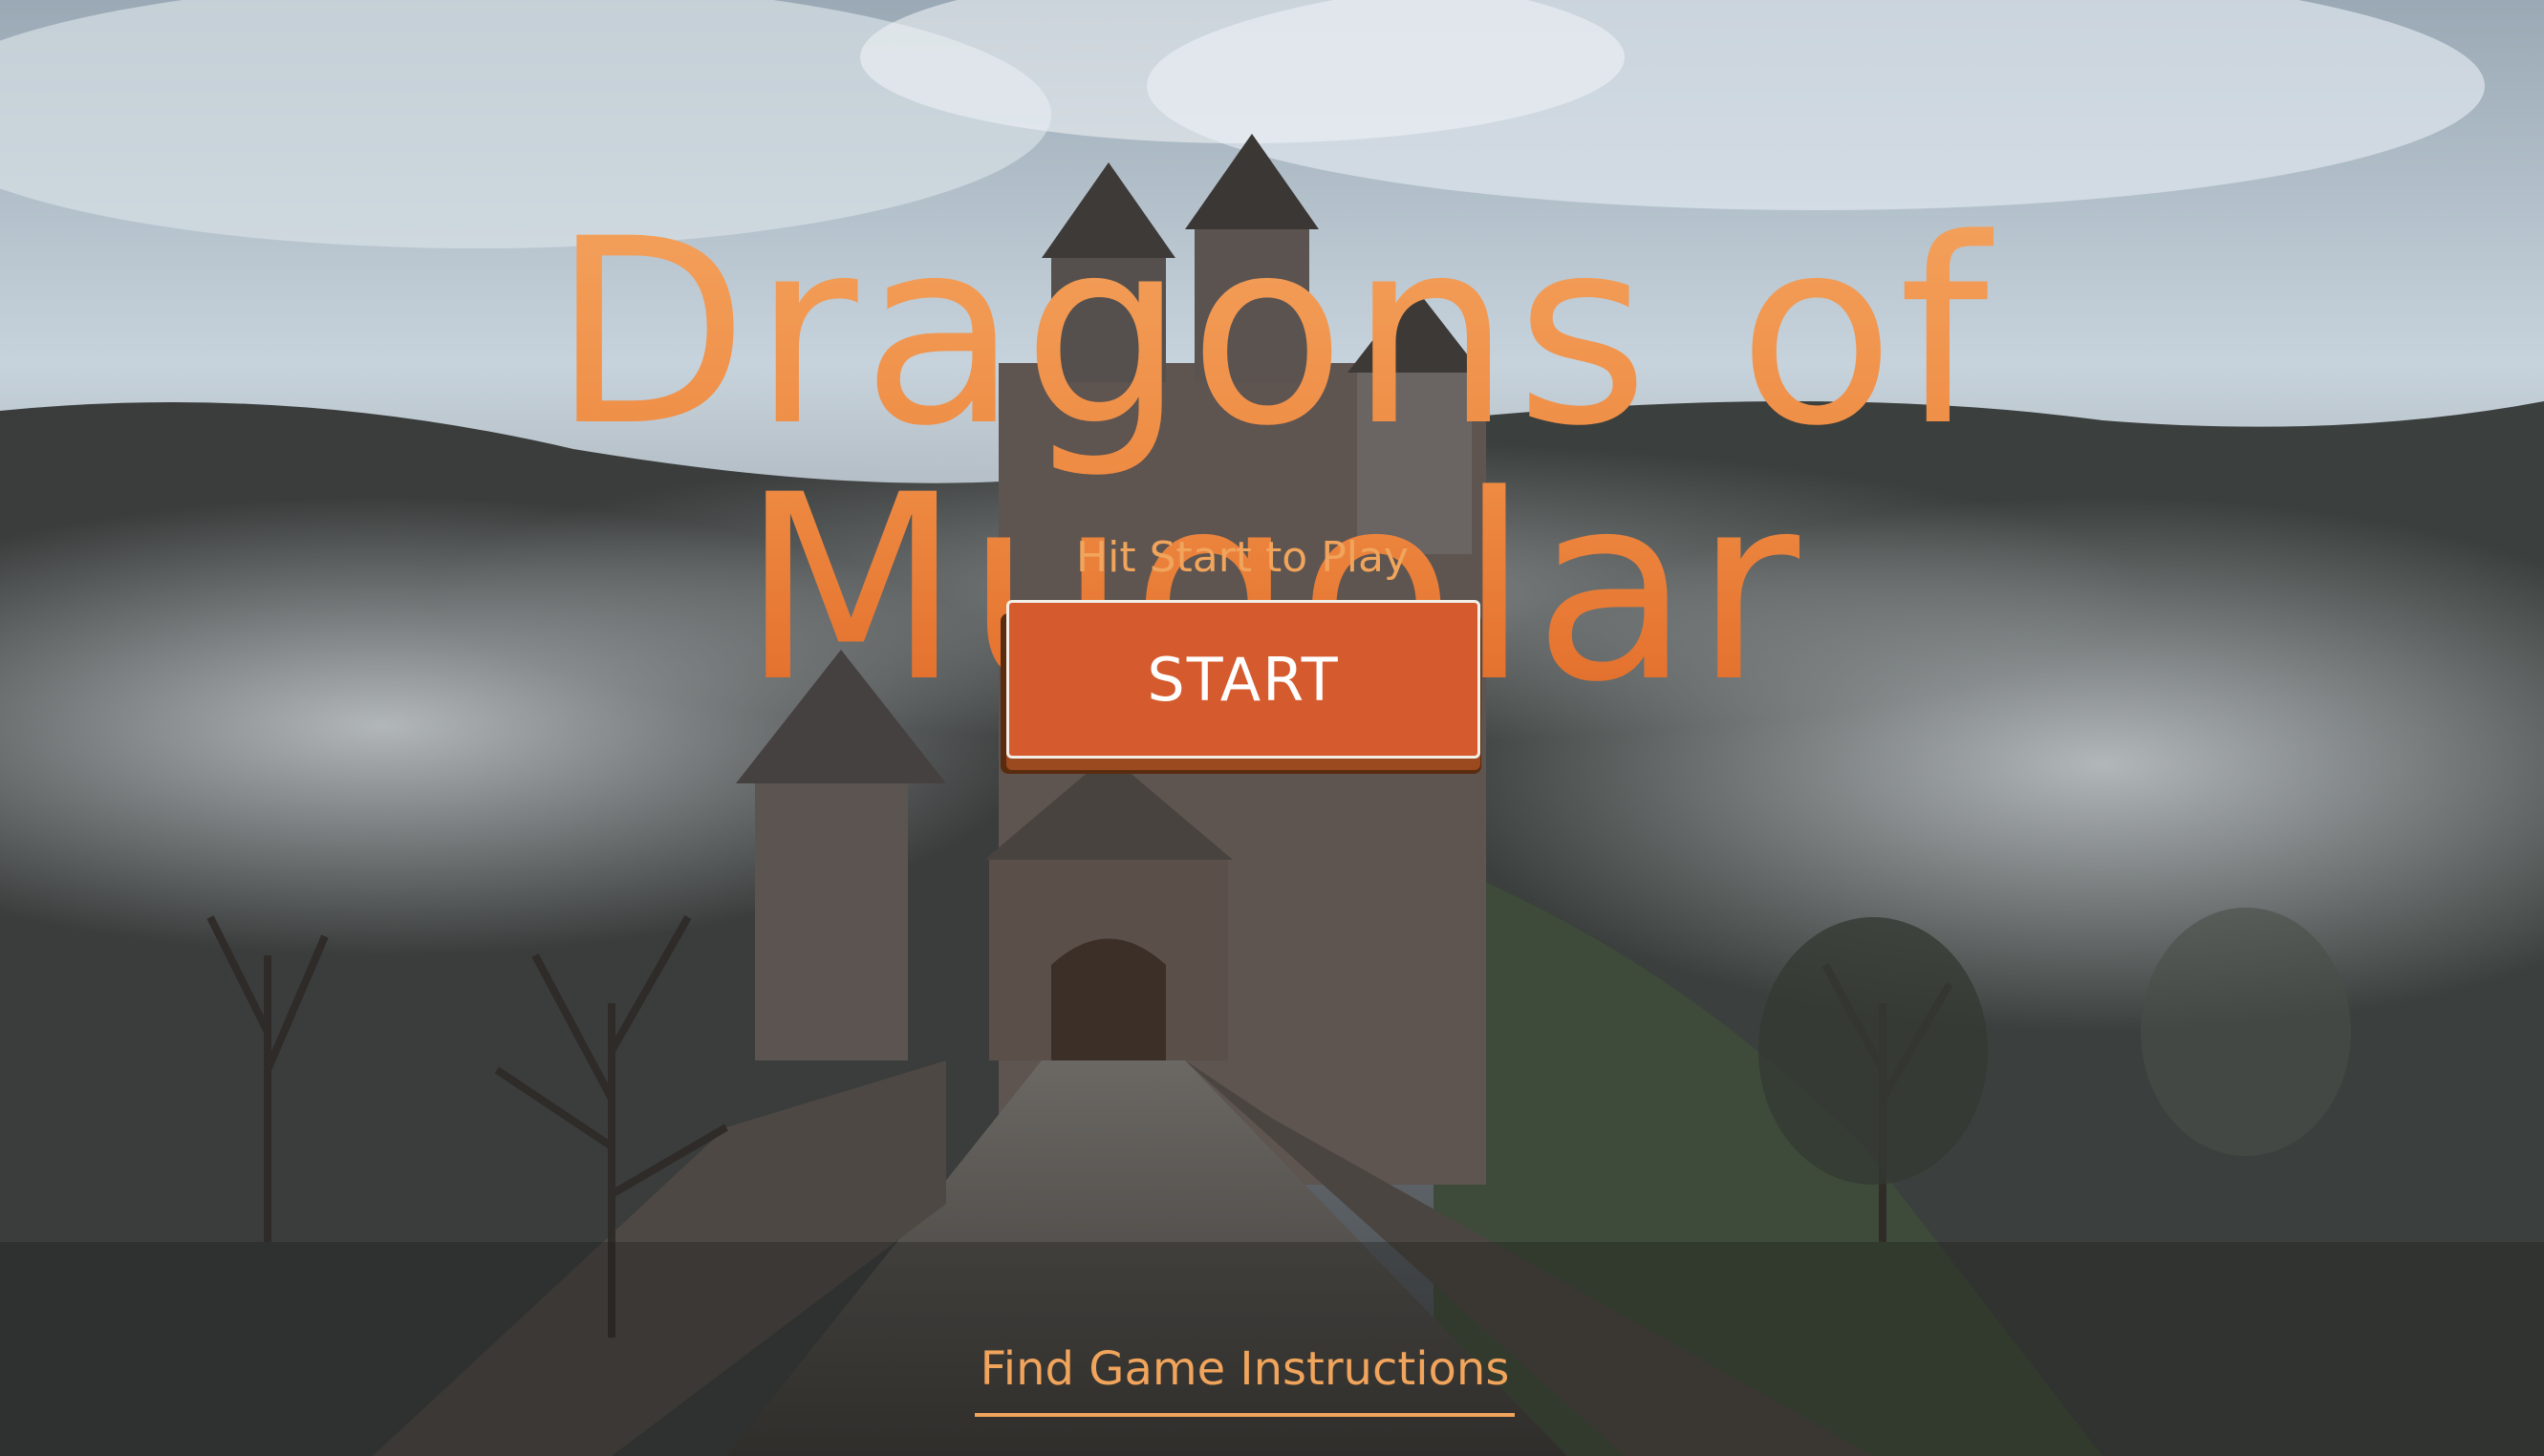 The height and width of the screenshot is (1456, 2544). Describe the element at coordinates (1245, 1380) in the screenshot. I see `game-instructions-link: Find Game Instructions` at that location.